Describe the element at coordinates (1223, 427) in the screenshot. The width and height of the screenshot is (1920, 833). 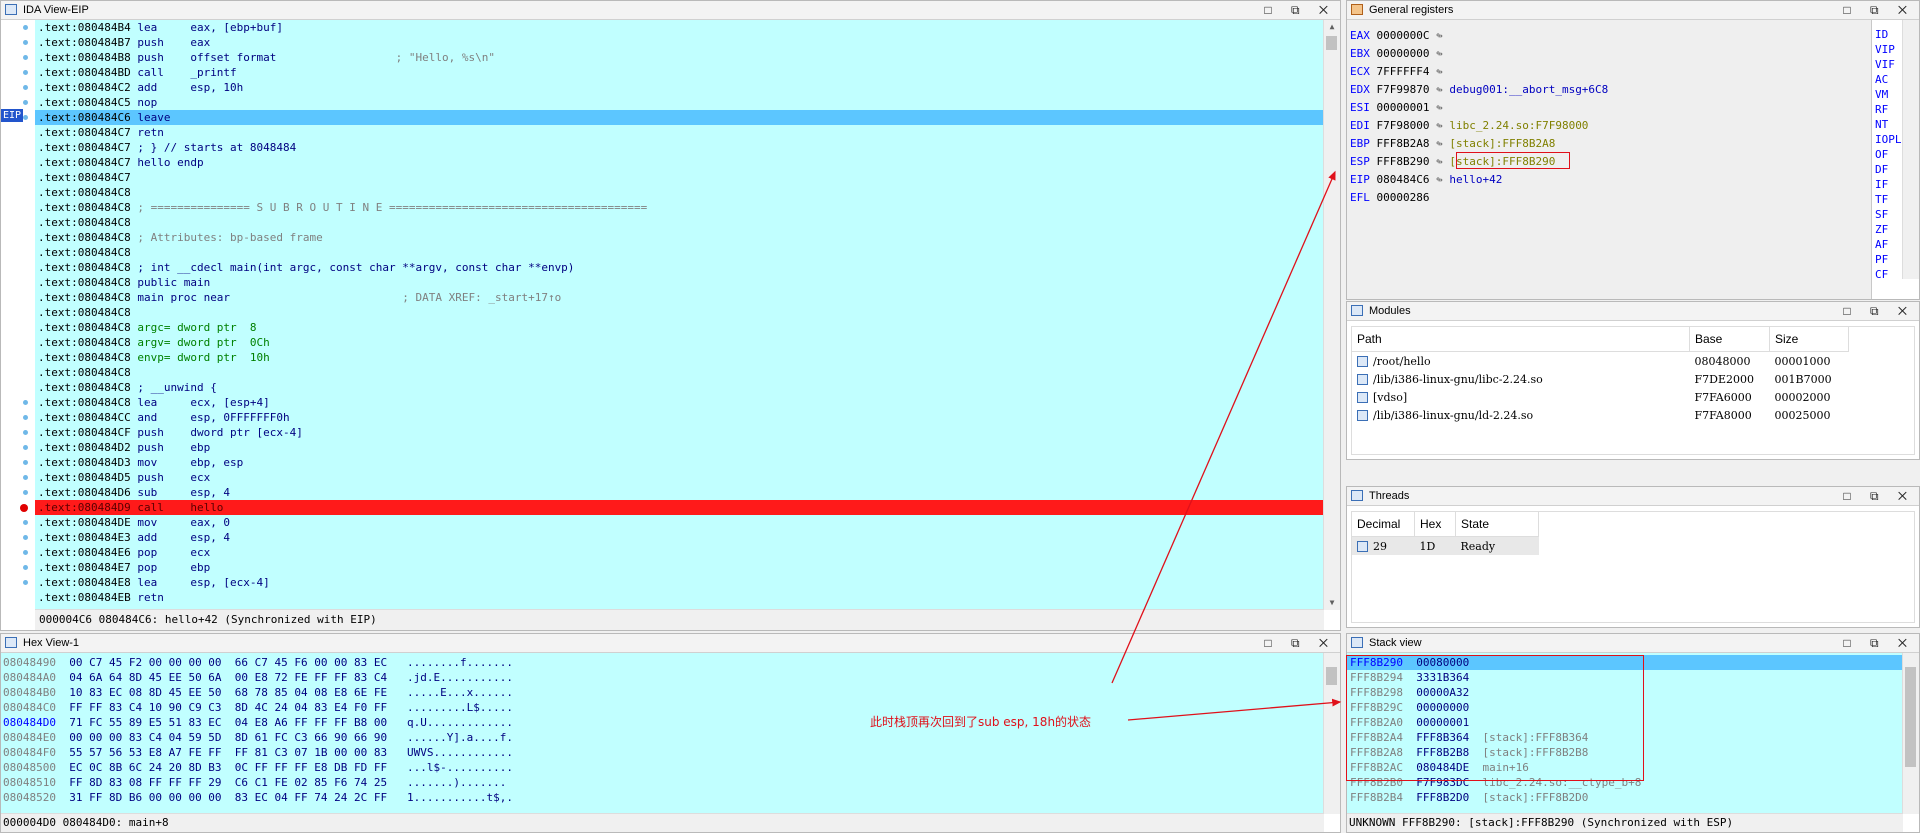
I see `arrow-to-esp` at that location.